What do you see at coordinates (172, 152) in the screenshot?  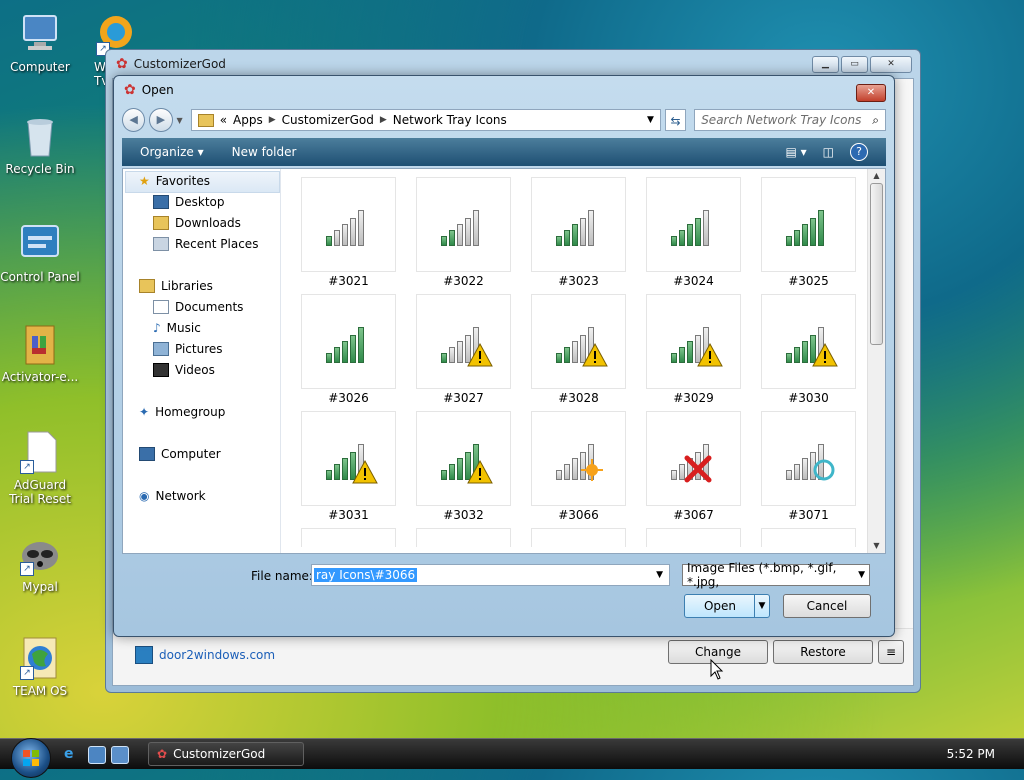 I see `organize-button: Organize ▾` at bounding box center [172, 152].